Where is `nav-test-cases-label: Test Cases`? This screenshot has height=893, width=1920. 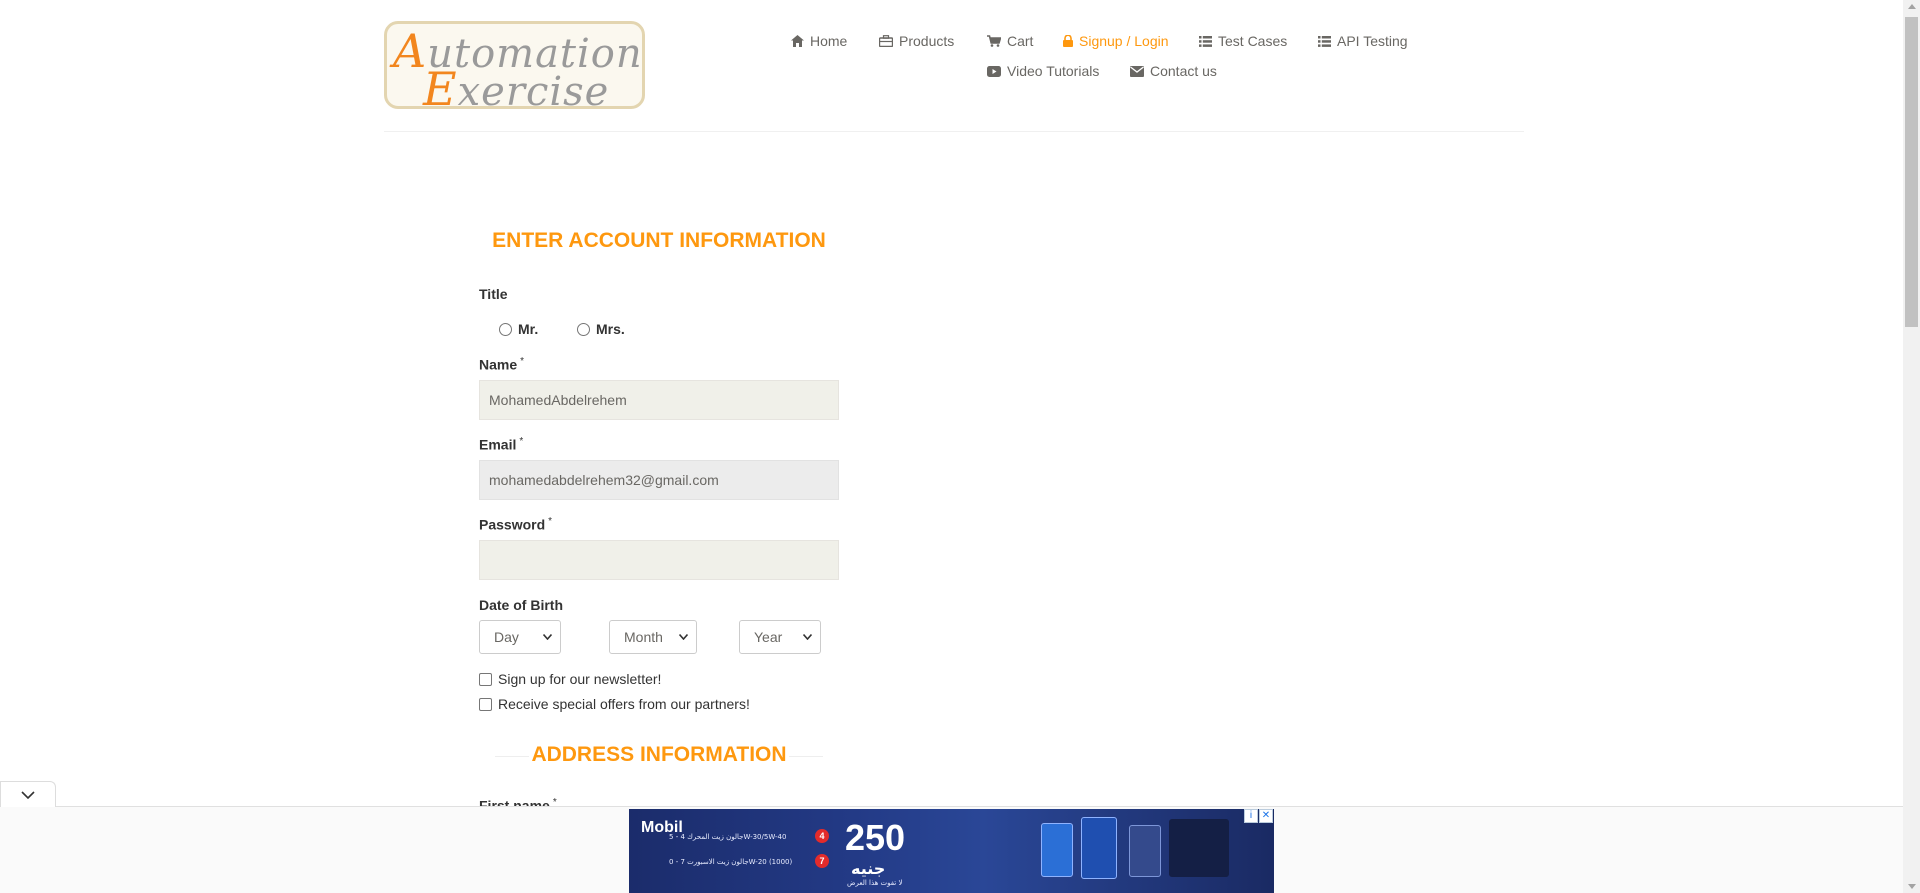 nav-test-cases-label: Test Cases is located at coordinates (1253, 41).